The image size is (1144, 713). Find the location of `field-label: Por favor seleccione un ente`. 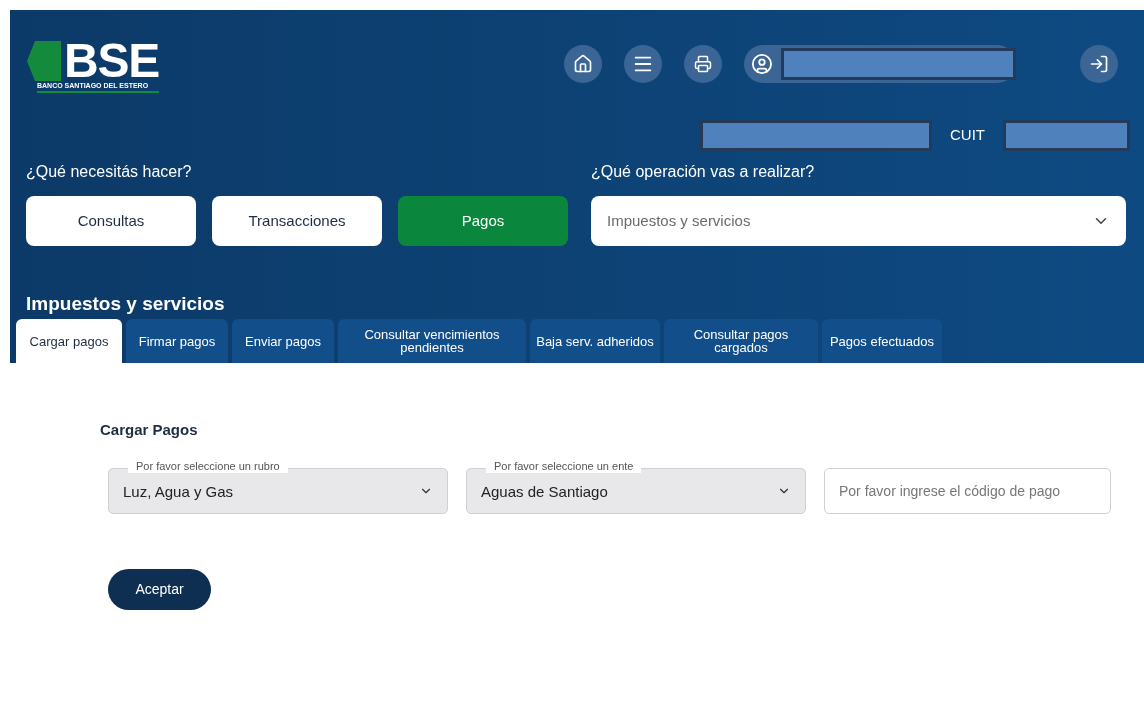

field-label: Por favor seleccione un ente is located at coordinates (564, 466).